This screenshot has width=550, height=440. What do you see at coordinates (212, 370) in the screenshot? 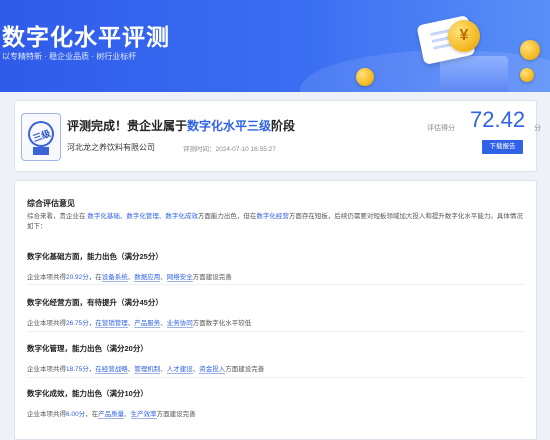
I see `item-tag: 资金投入` at bounding box center [212, 370].